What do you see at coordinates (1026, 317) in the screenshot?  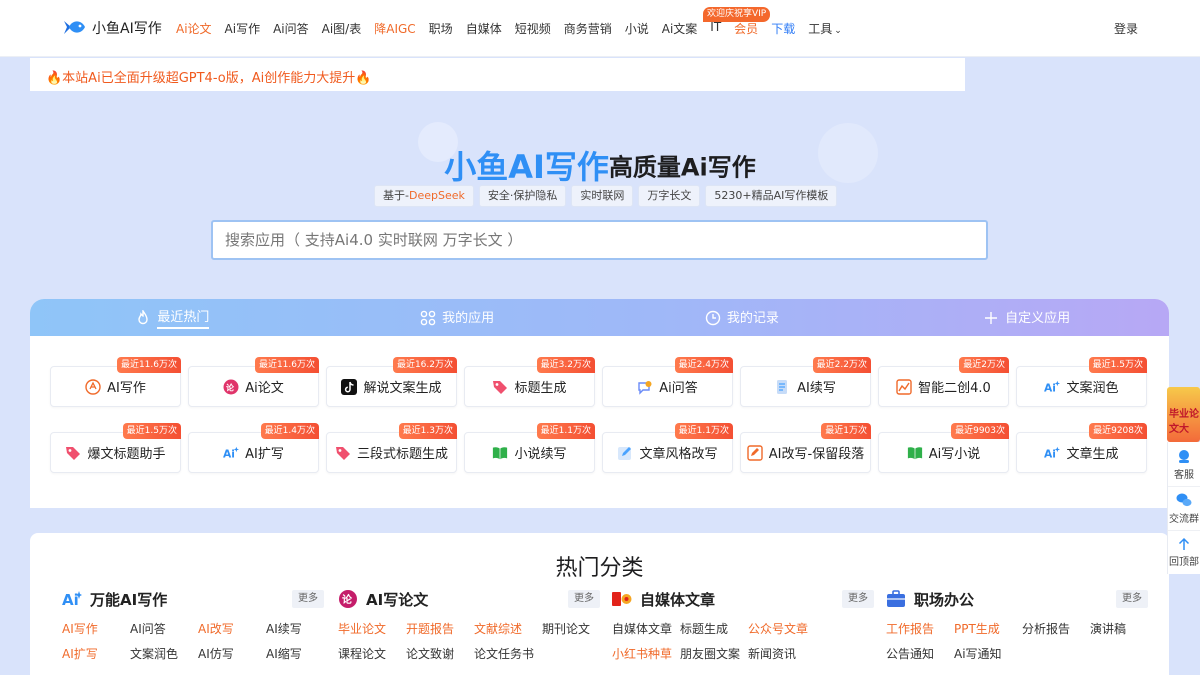 I see `tab-custom-app: 自定义应用` at bounding box center [1026, 317].